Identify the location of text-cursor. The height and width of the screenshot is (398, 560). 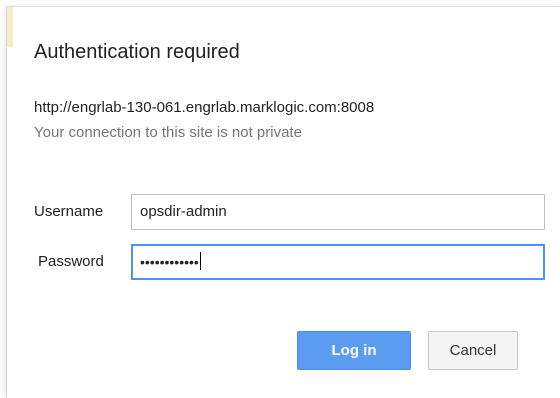
(200, 261).